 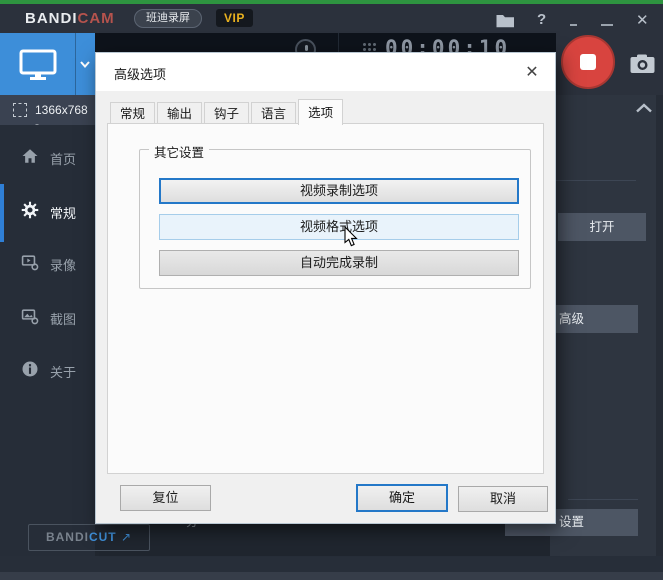 What do you see at coordinates (448, 44) in the screenshot?
I see `recording-timer: 00:00:10` at bounding box center [448, 44].